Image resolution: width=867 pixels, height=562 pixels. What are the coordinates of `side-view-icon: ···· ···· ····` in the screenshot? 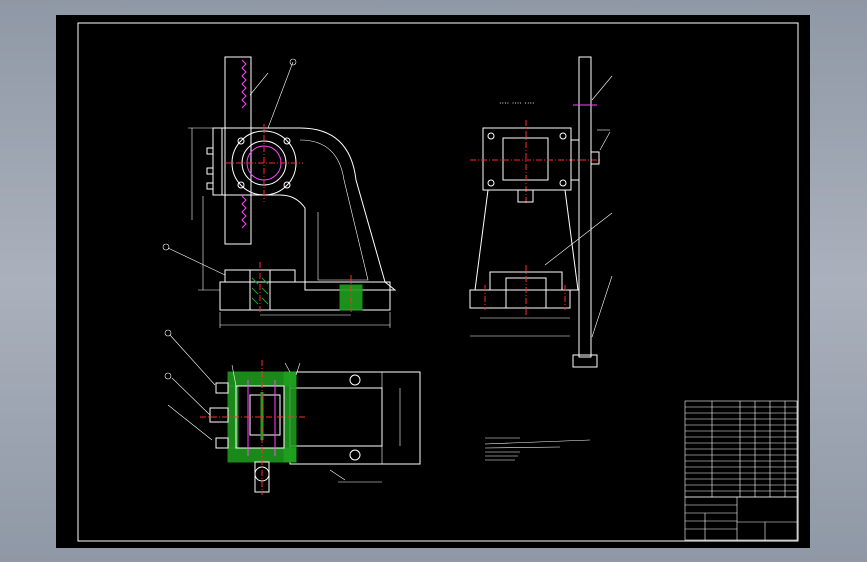 It's located at (541, 212).